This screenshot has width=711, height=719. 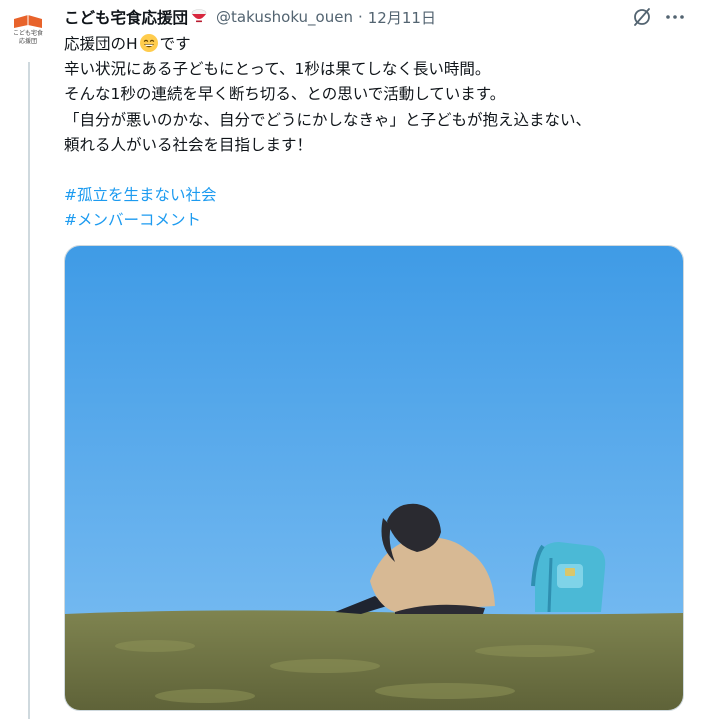 I want to click on grok-icon, so click(x=642, y=17).